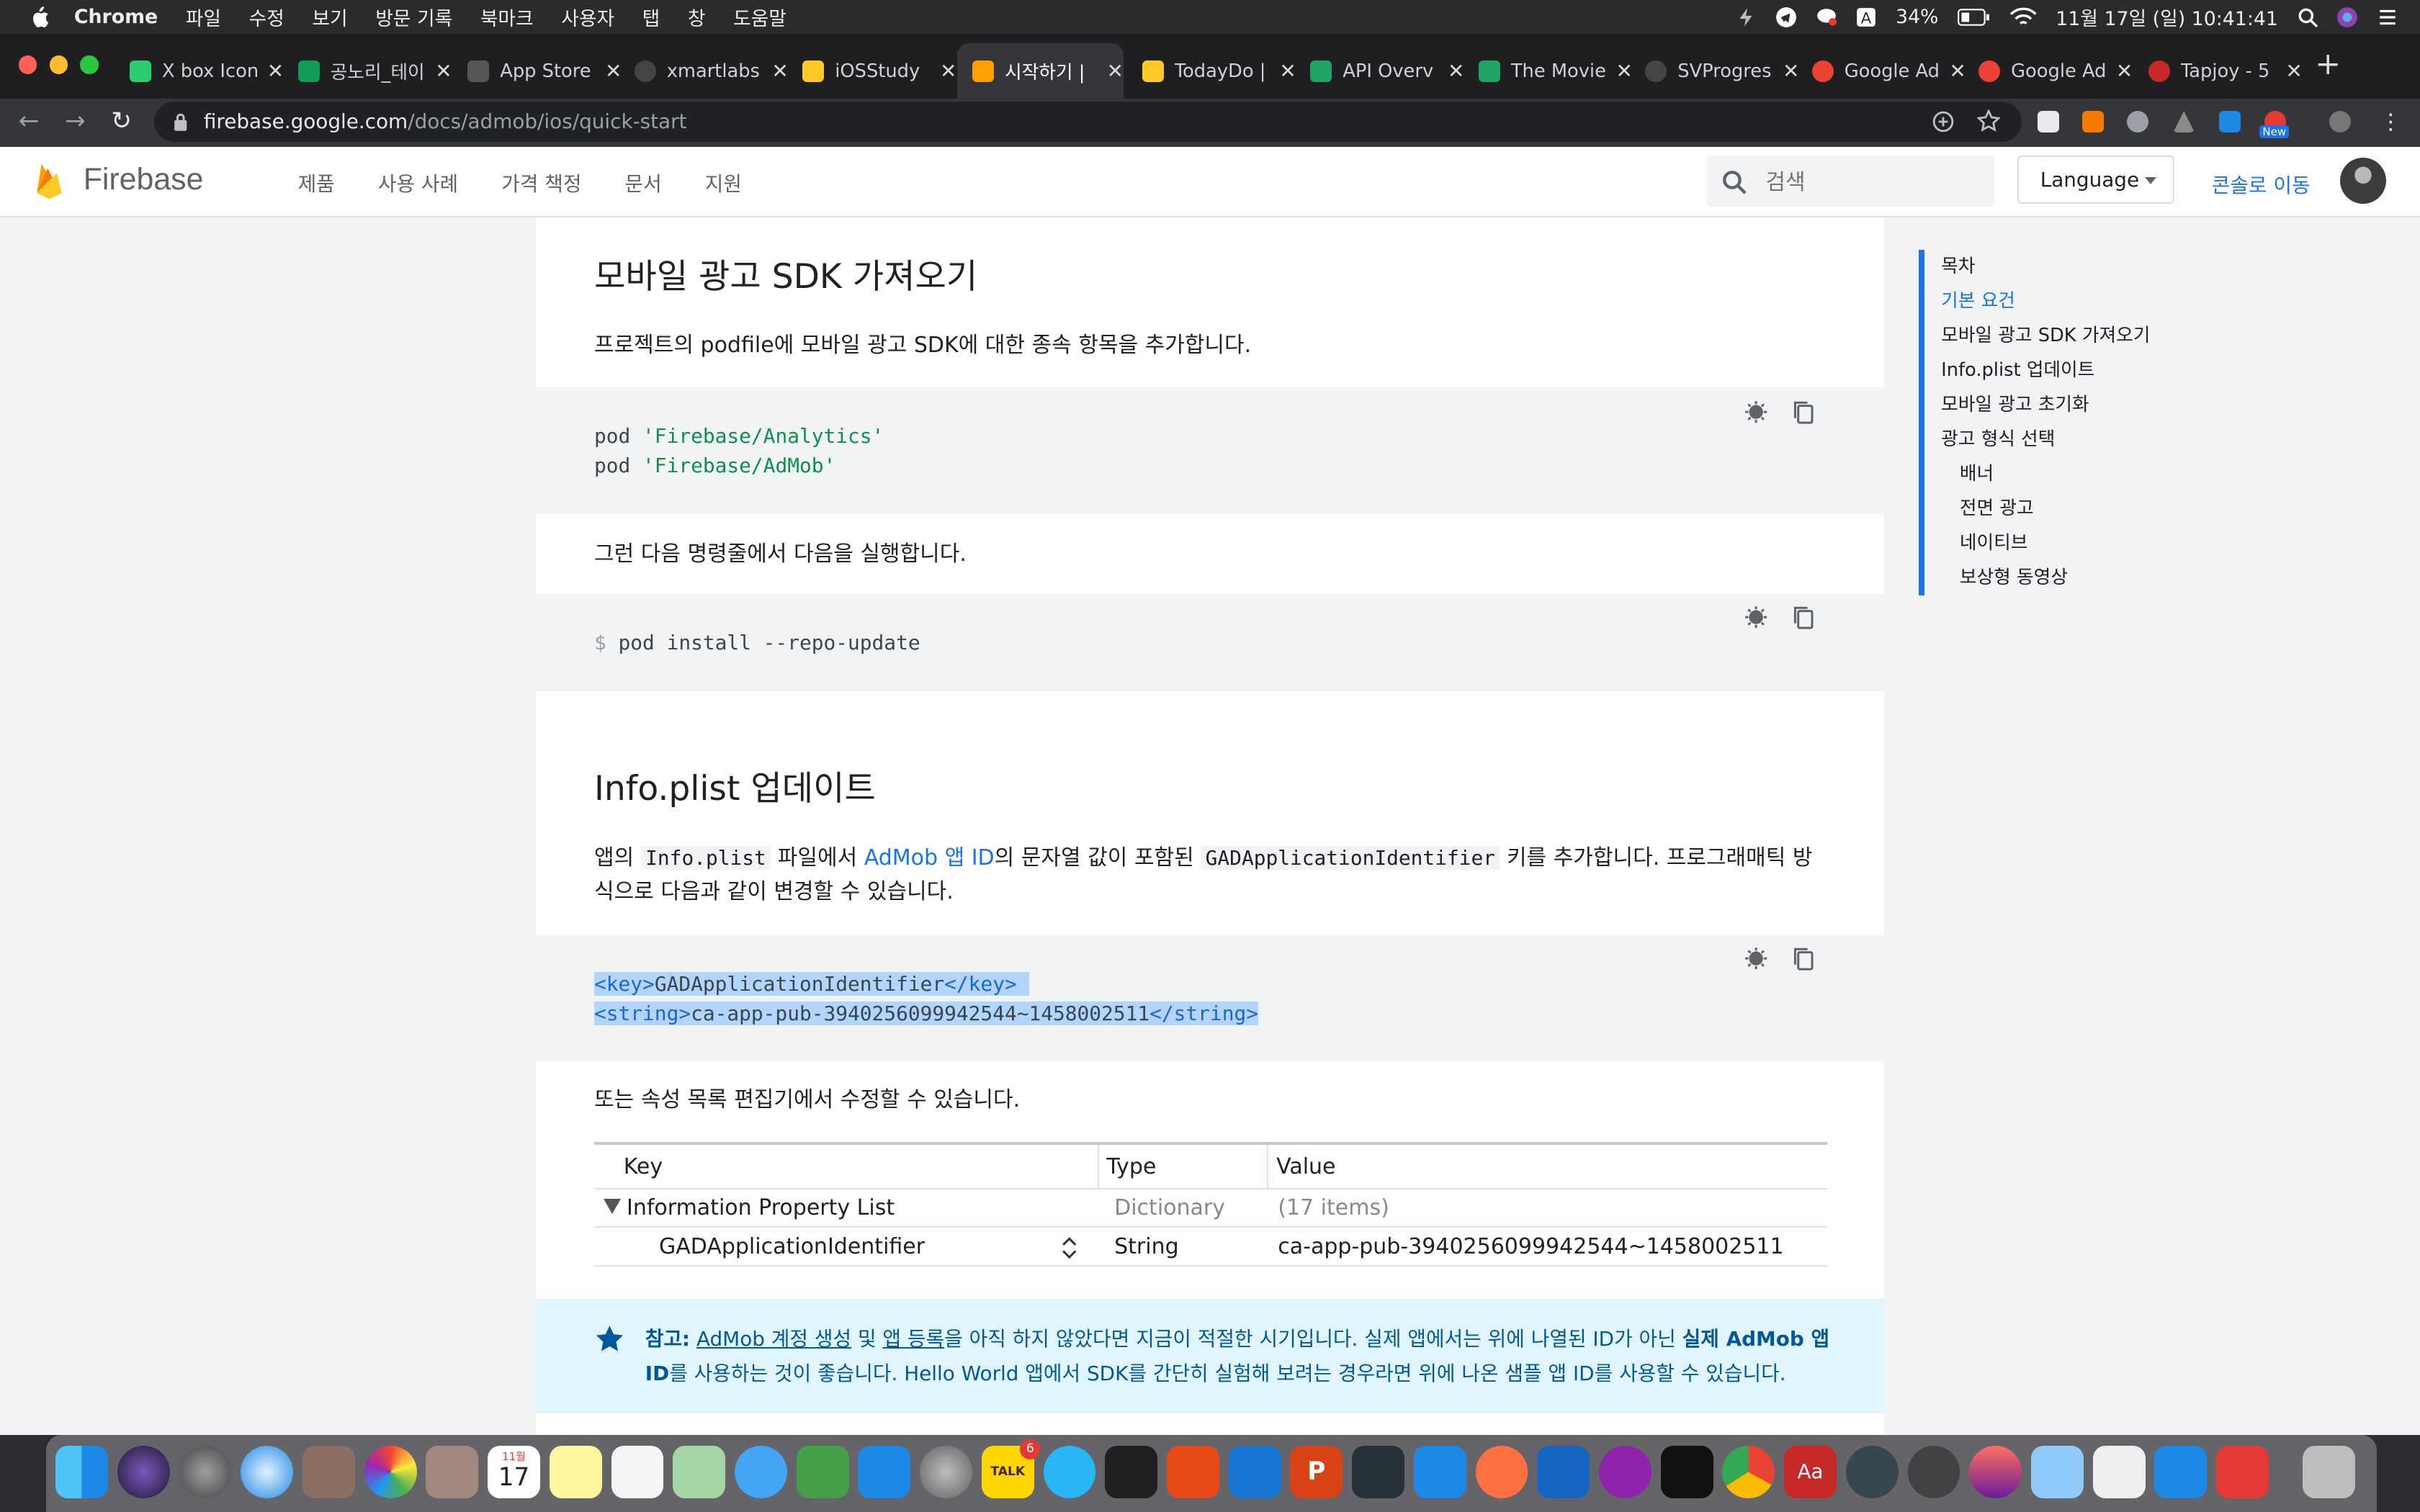 This screenshot has width=2420, height=1512. I want to click on tab-tapjoy: Tapjoy - 5 ✕, so click(2225, 71).